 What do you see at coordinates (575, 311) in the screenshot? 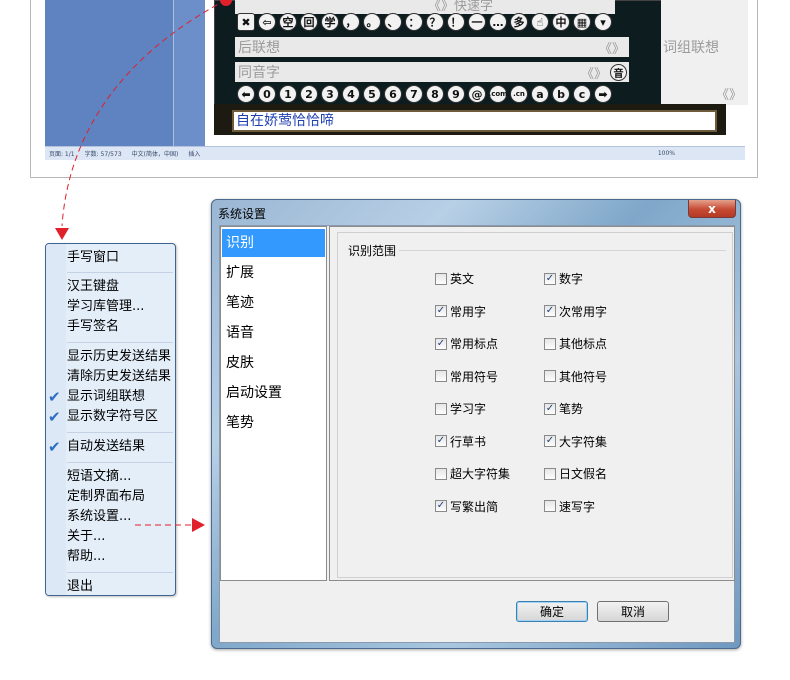
I see `option-checkbox: ✓ 次常用字` at bounding box center [575, 311].